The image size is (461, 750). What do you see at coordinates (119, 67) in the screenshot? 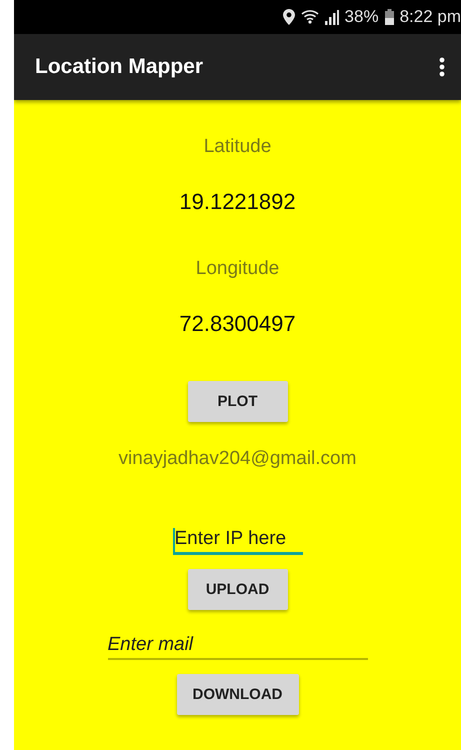
I see `app-title: Location Mapper` at bounding box center [119, 67].